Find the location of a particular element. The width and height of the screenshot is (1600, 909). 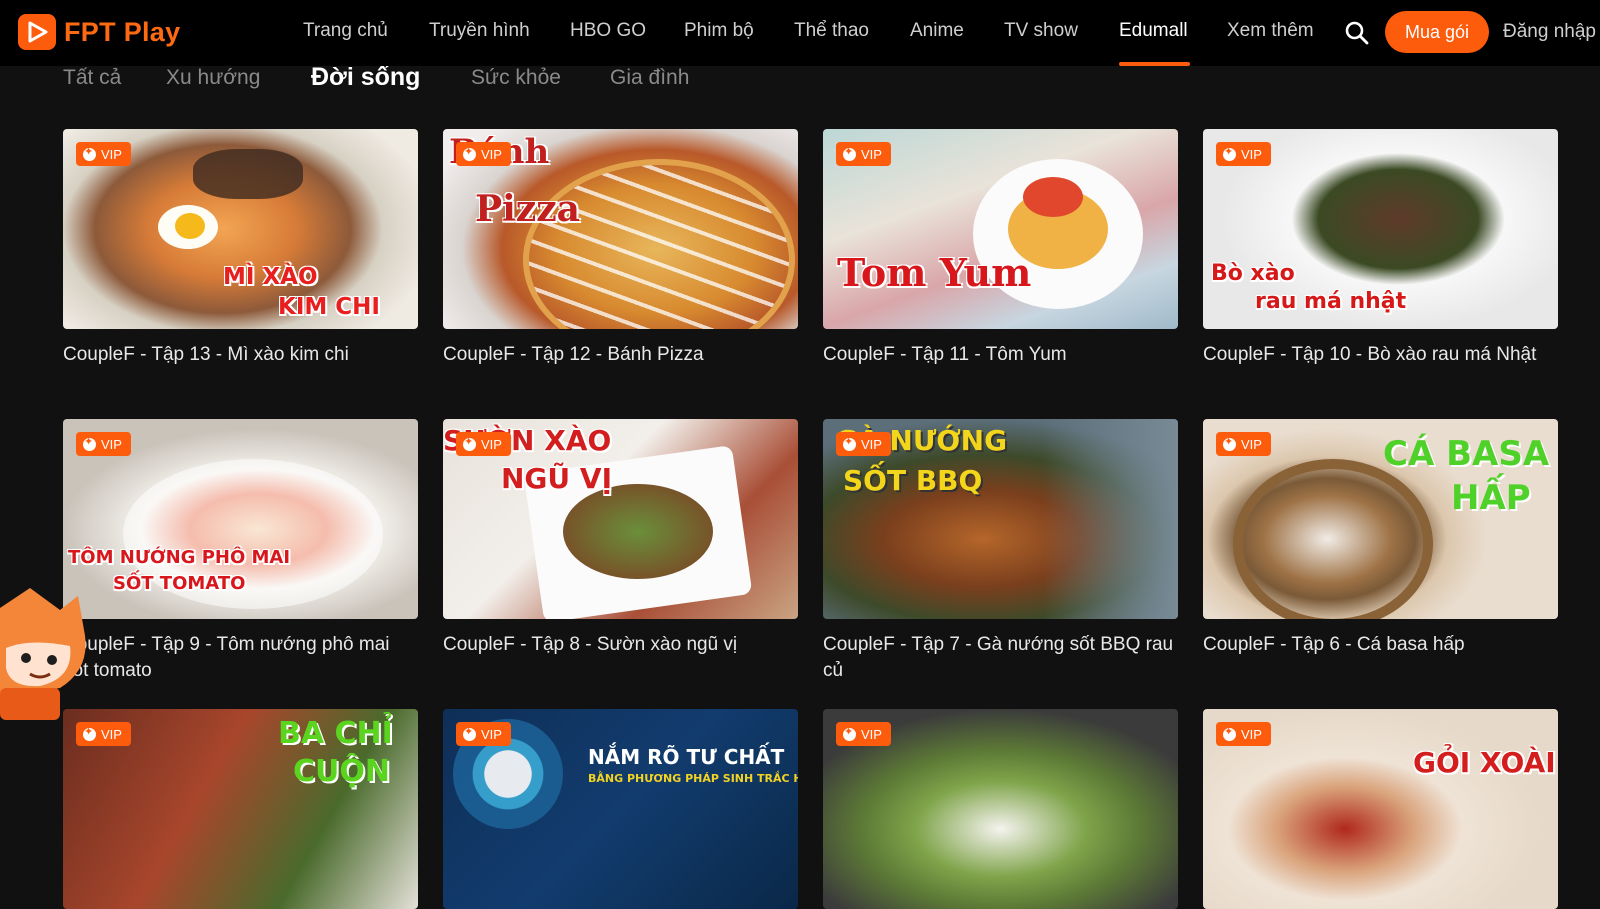

thumbnail-caption-line2: SỐT TOMATO is located at coordinates (179, 583).